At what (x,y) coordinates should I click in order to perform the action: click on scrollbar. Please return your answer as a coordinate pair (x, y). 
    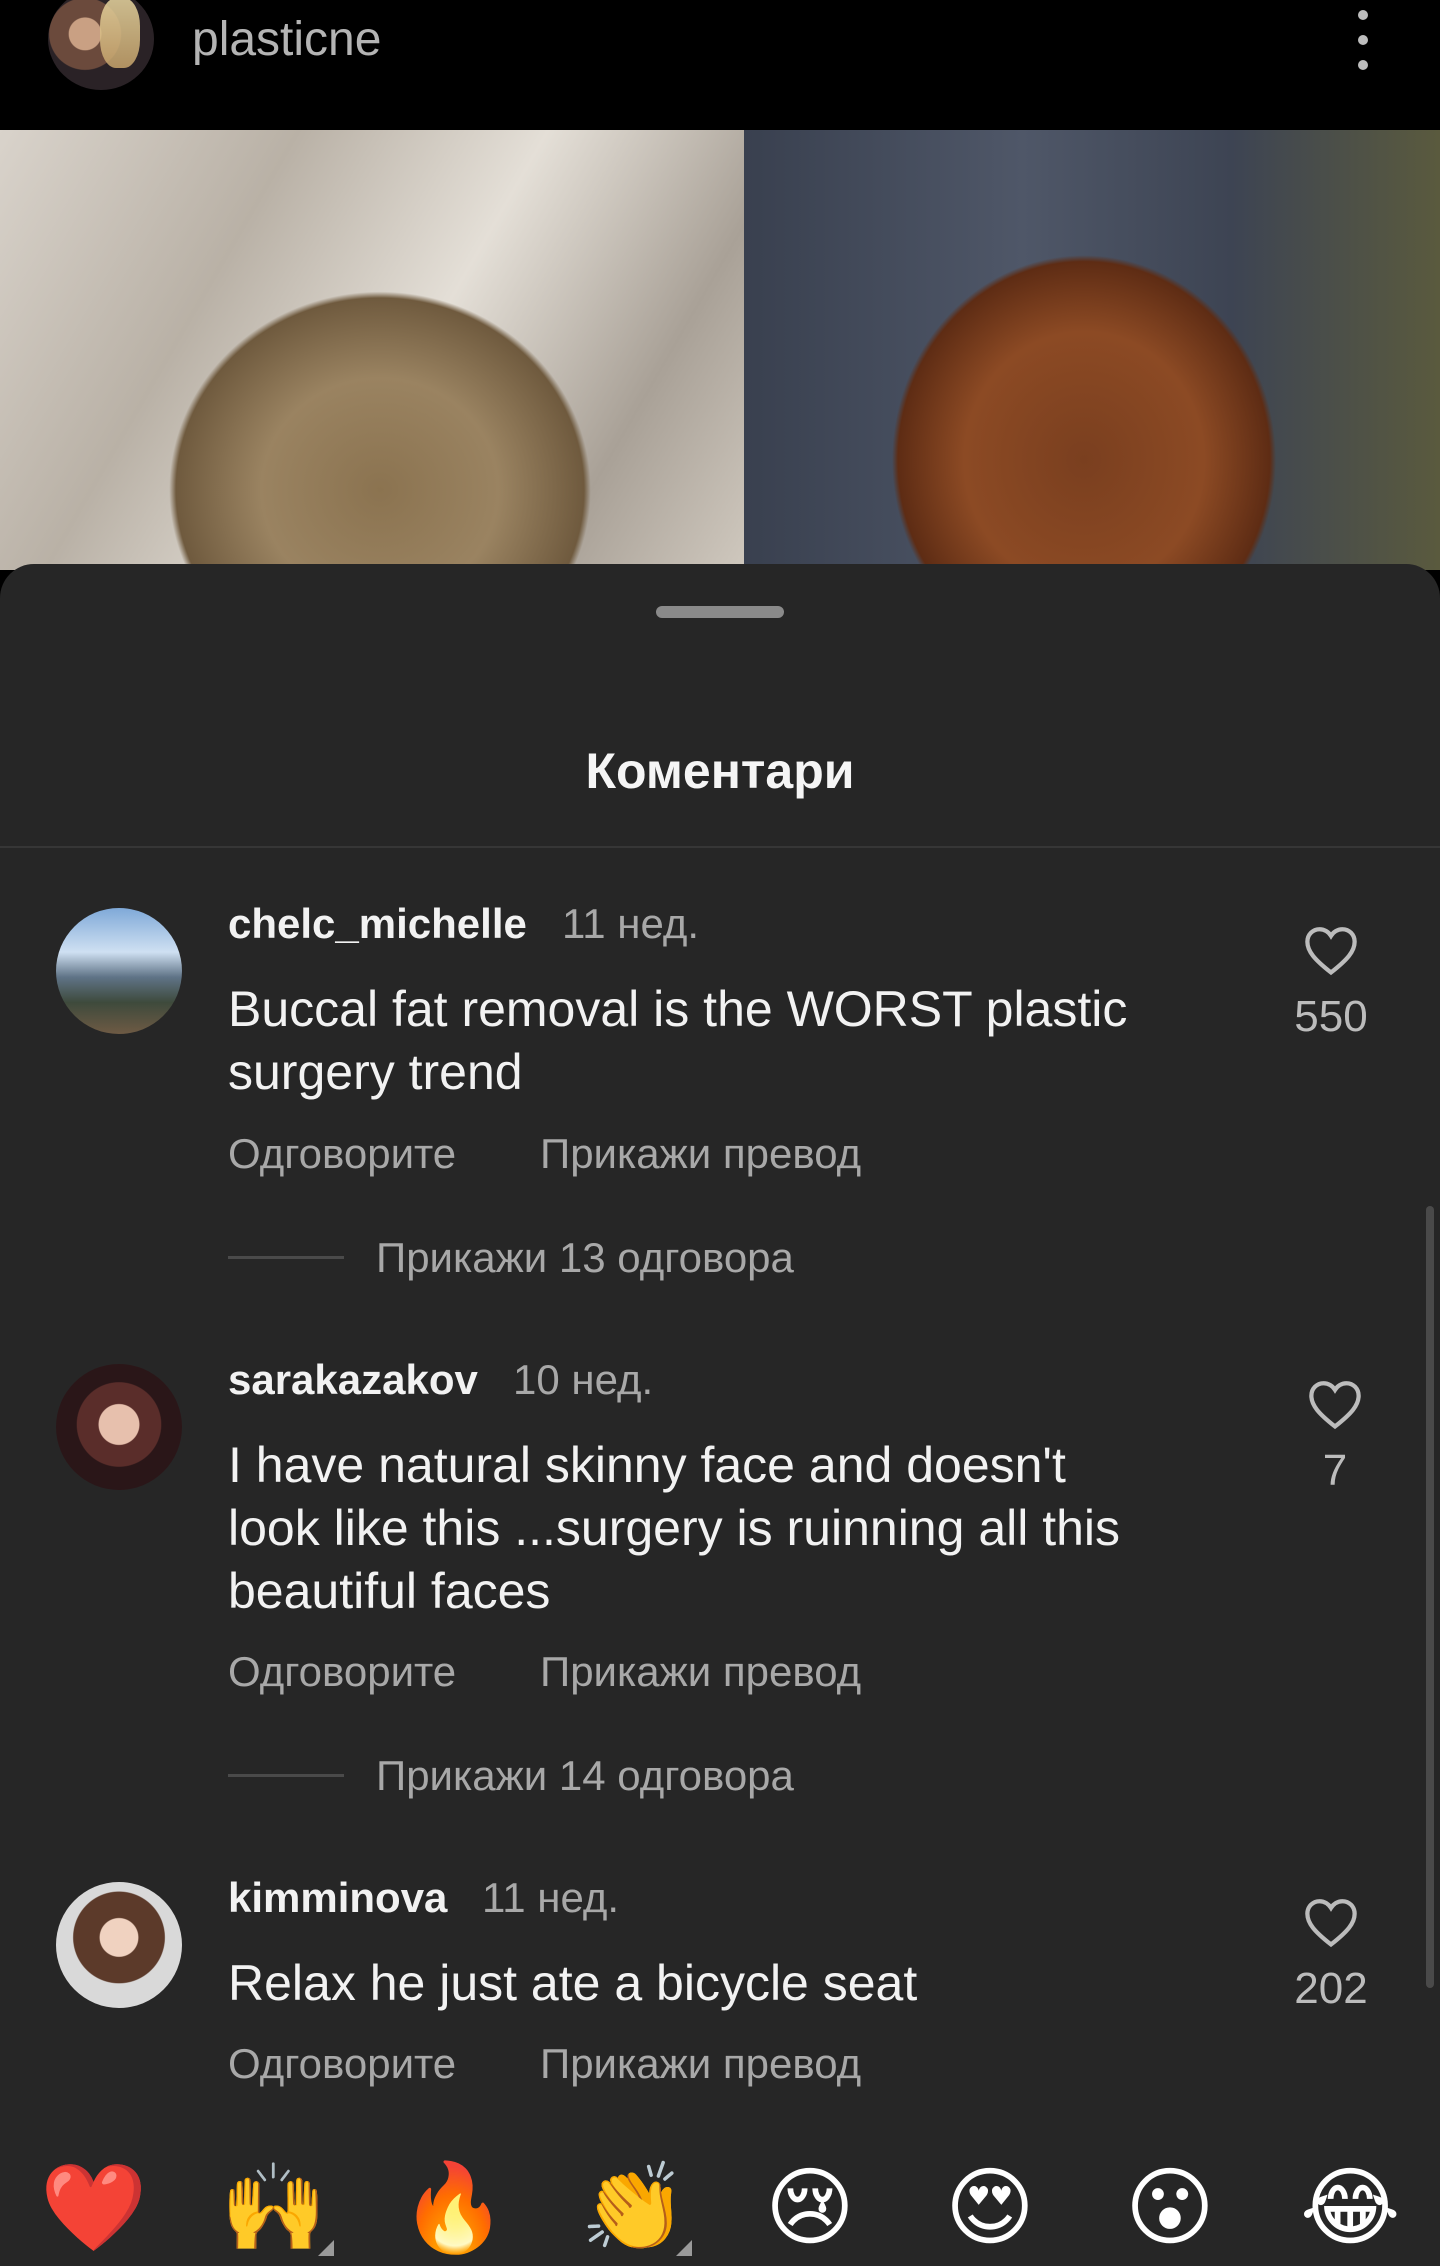
    Looking at the image, I should click on (1430, 1597).